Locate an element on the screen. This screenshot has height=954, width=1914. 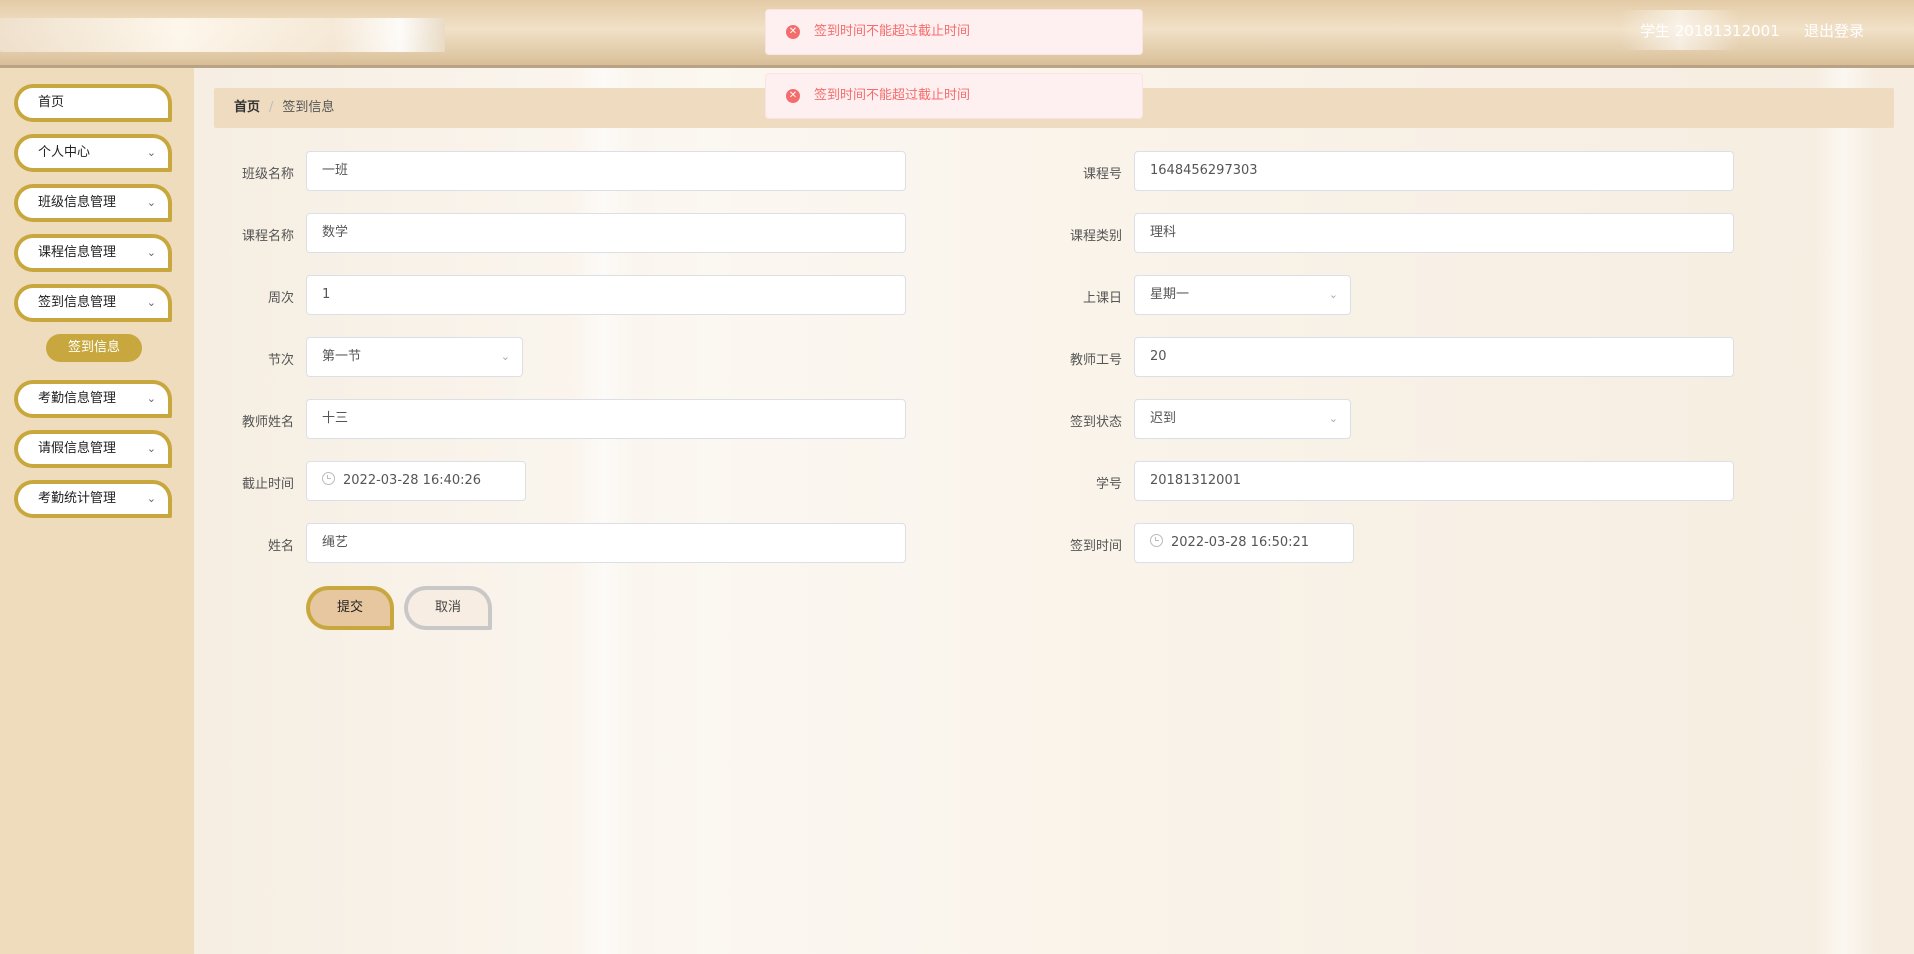
cancel-button: 取消 is located at coordinates (448, 608).